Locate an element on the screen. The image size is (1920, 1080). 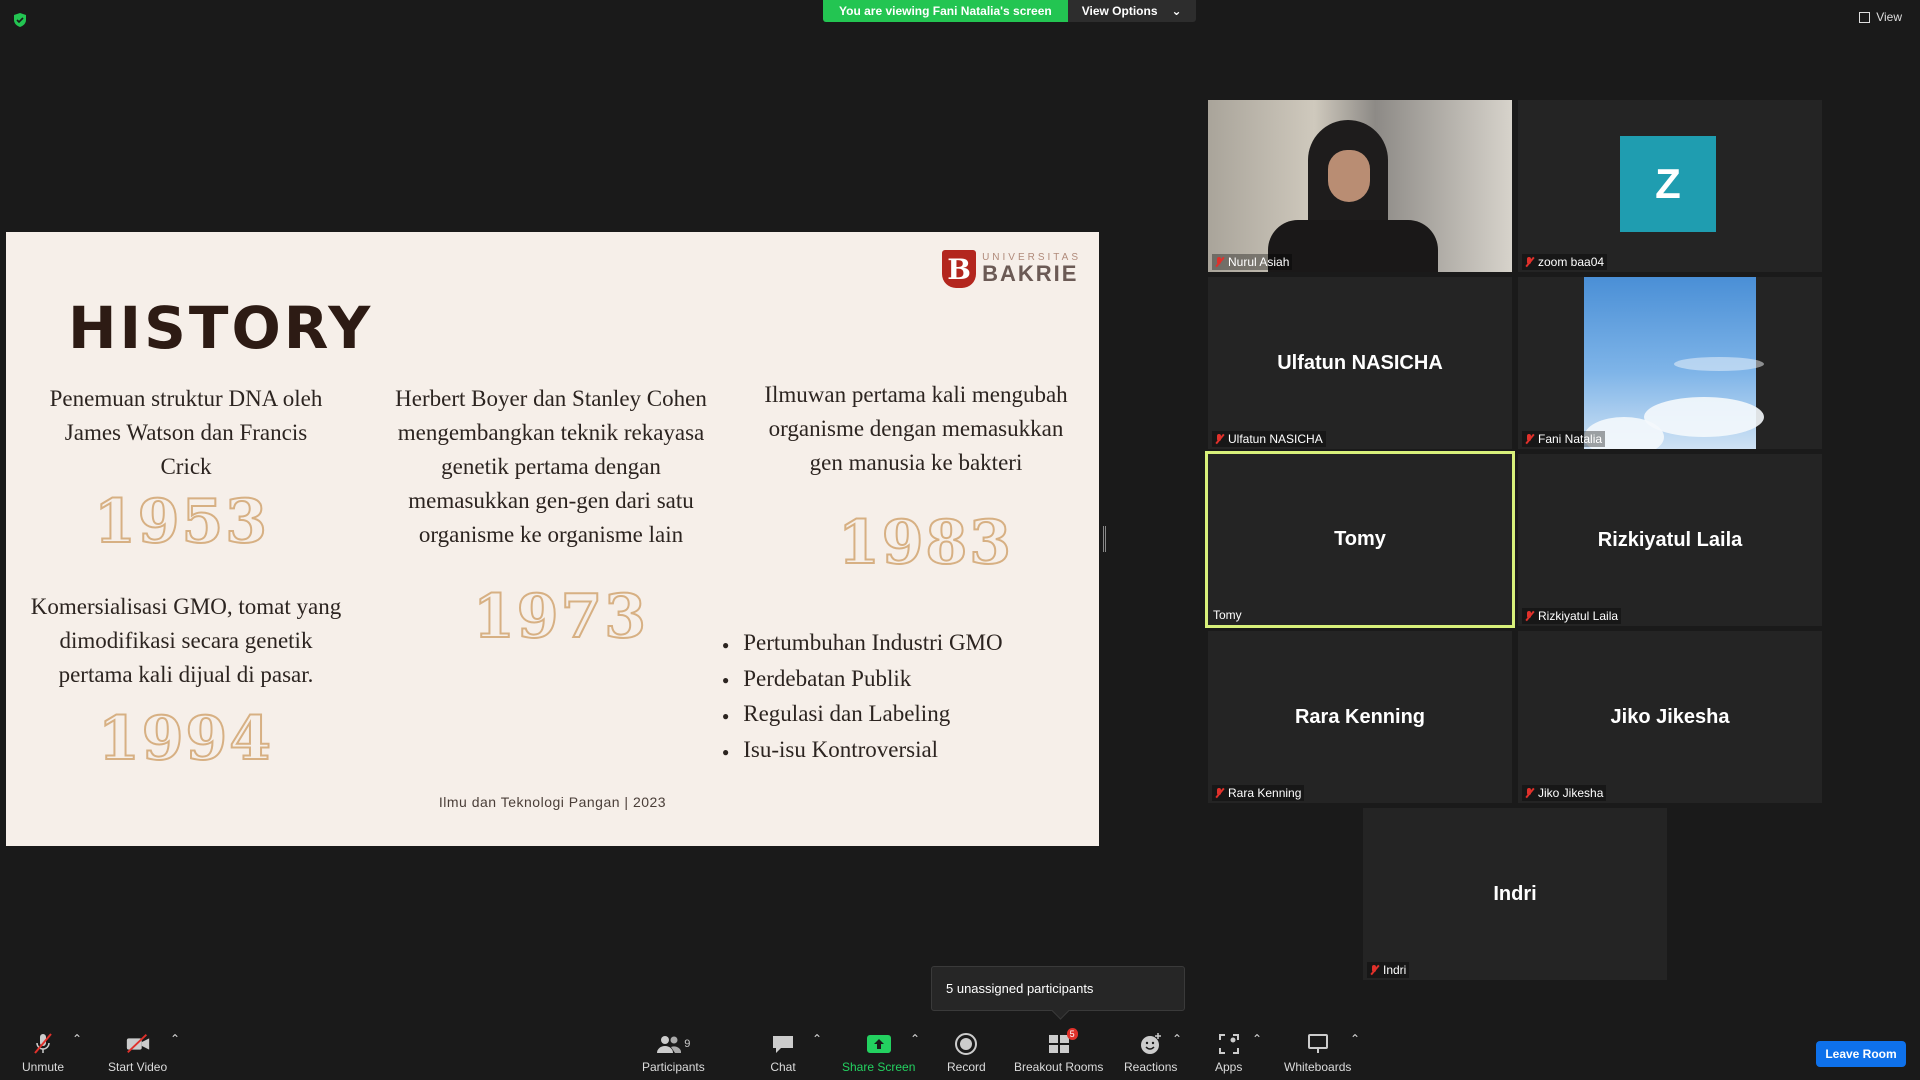
participant-label: Tomy is located at coordinates (1228, 615).